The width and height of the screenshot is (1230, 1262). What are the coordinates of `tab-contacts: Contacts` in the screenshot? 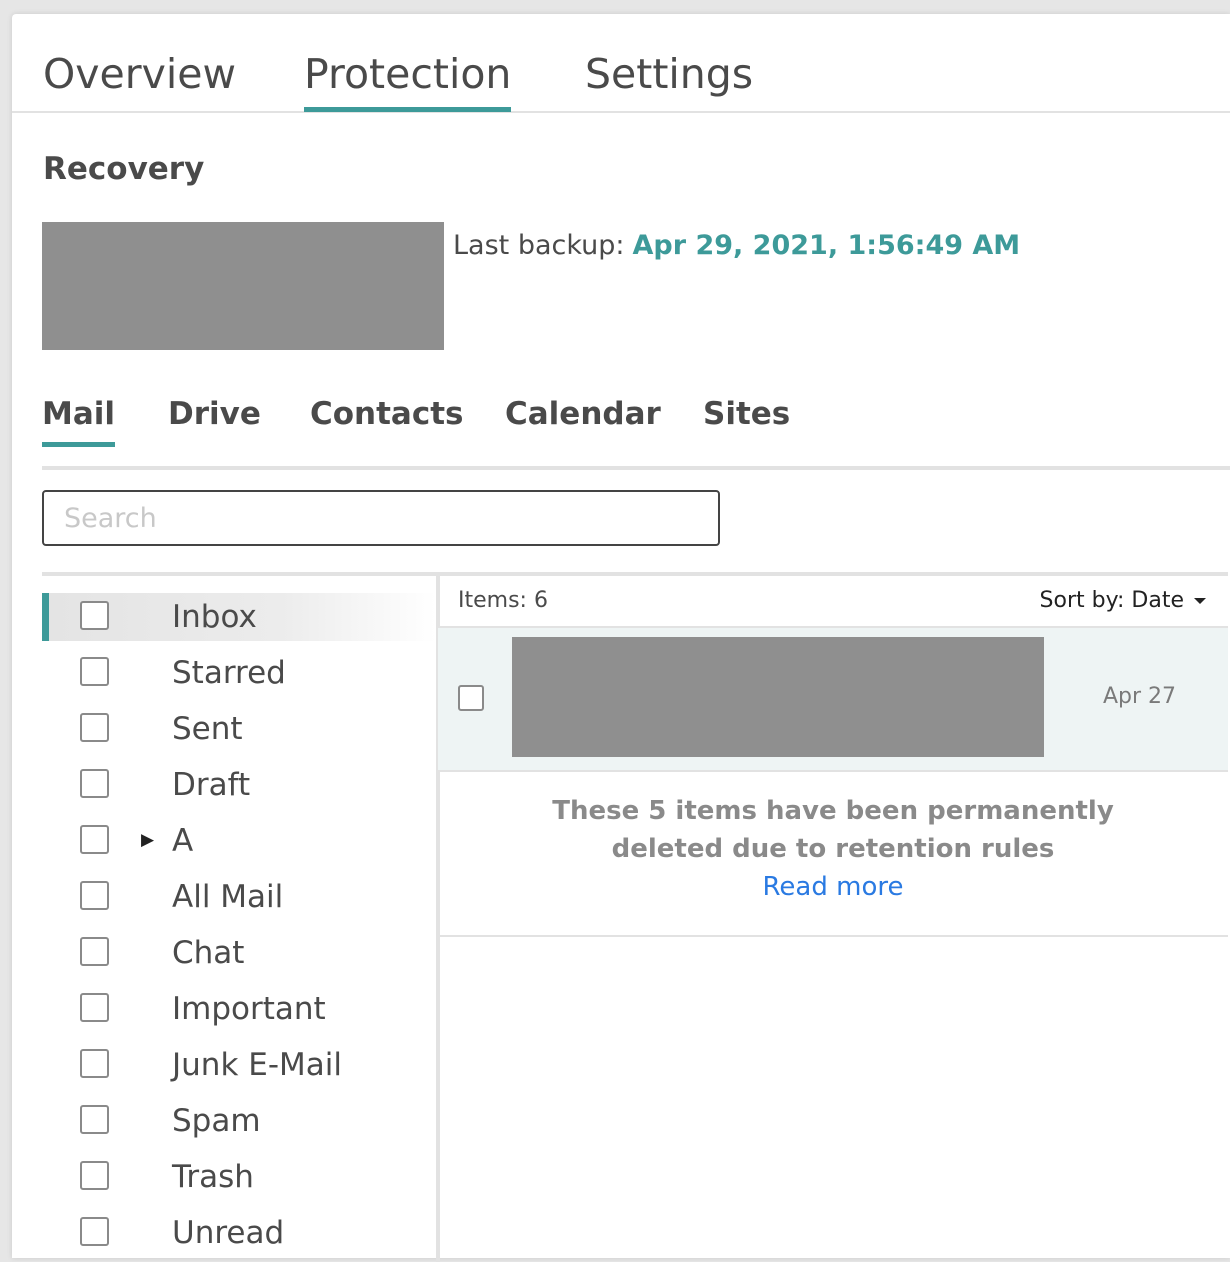 It's located at (387, 418).